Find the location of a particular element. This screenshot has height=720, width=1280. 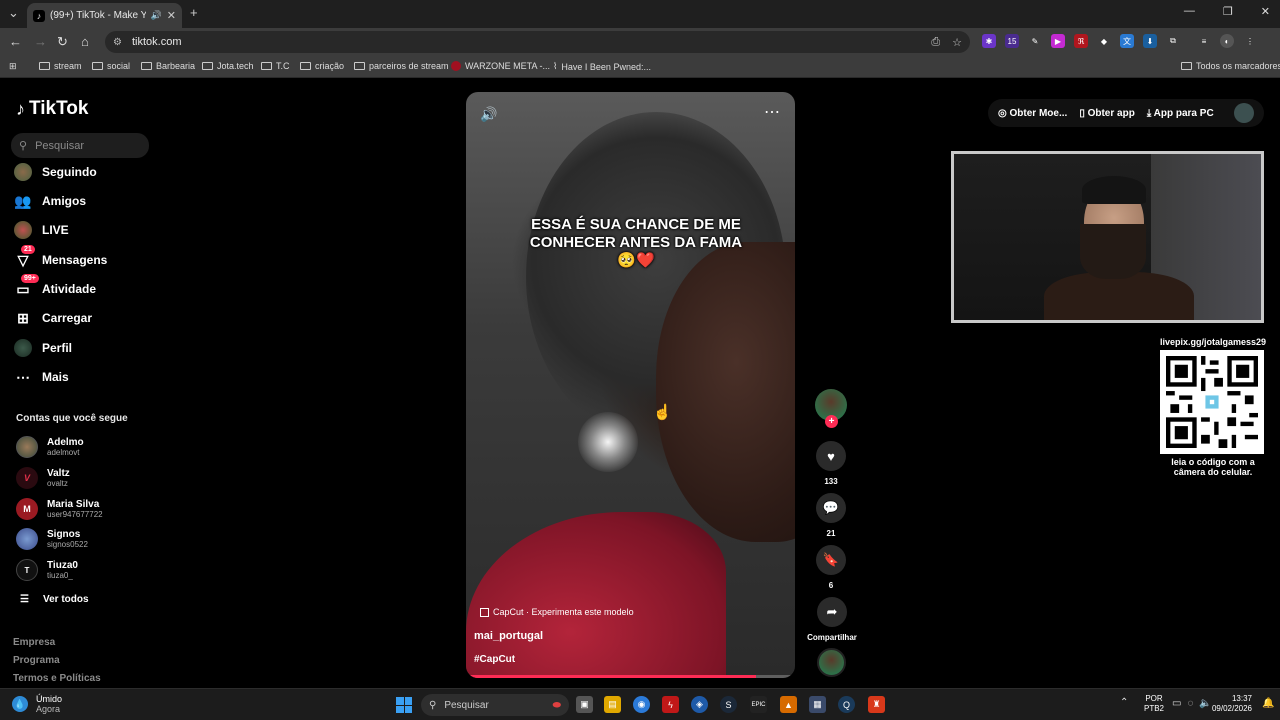

task-view-icon: ▣ is located at coordinates (584, 704).